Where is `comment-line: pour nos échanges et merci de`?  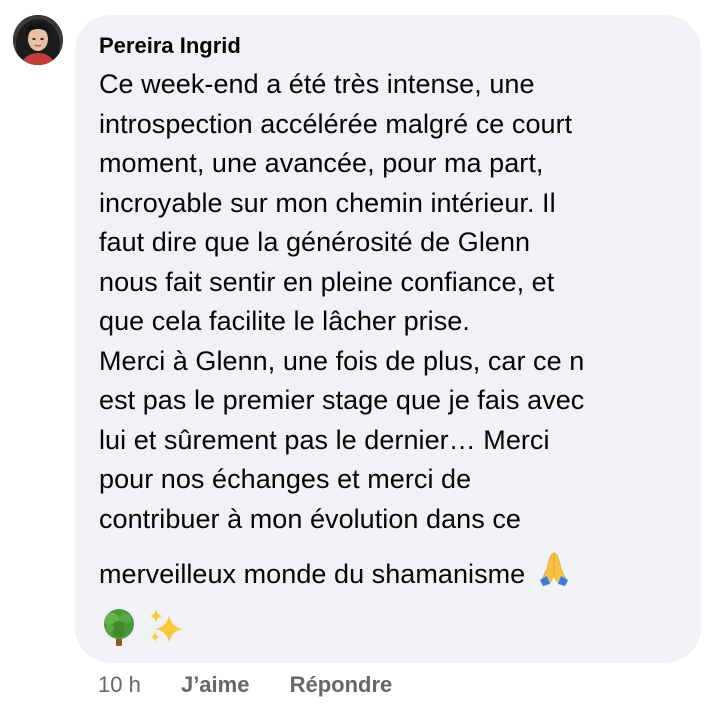 comment-line: pour nos échanges et merci de is located at coordinates (285, 479).